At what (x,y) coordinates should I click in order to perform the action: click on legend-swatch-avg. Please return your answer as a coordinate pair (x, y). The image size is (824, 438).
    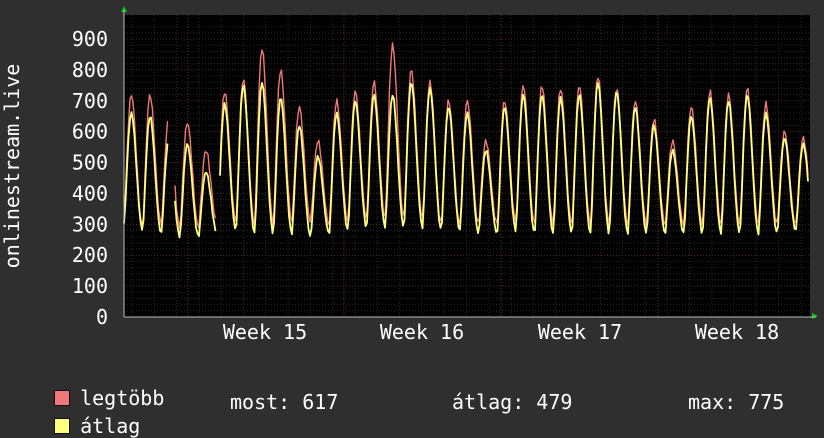
    Looking at the image, I should click on (62, 426).